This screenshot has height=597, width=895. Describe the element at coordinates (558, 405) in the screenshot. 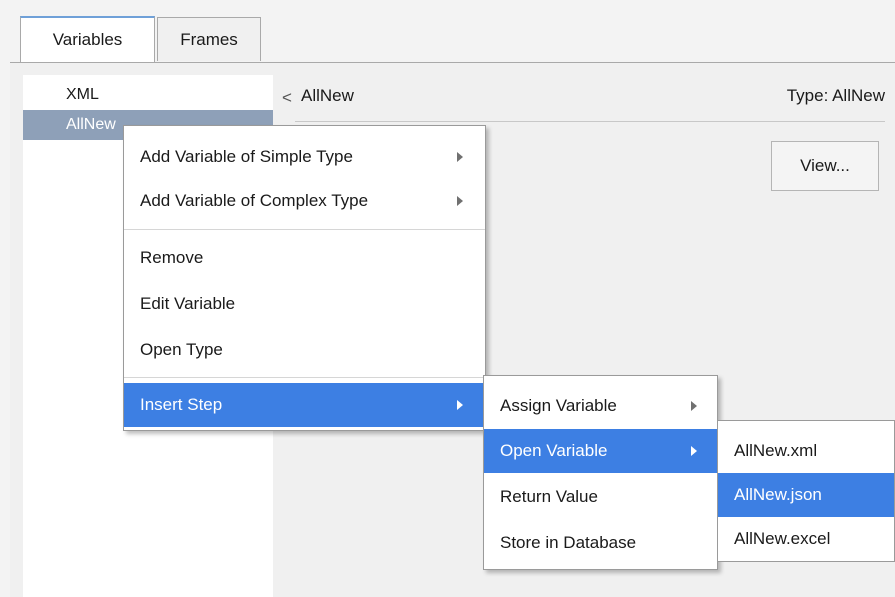

I see `menu-item-label: Assign Variable` at that location.